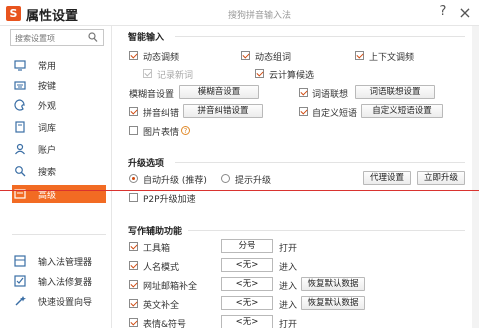 This screenshot has width=479, height=328. Describe the element at coordinates (161, 133) in the screenshot. I see `picture-emoji-label: 图片表情` at that location.